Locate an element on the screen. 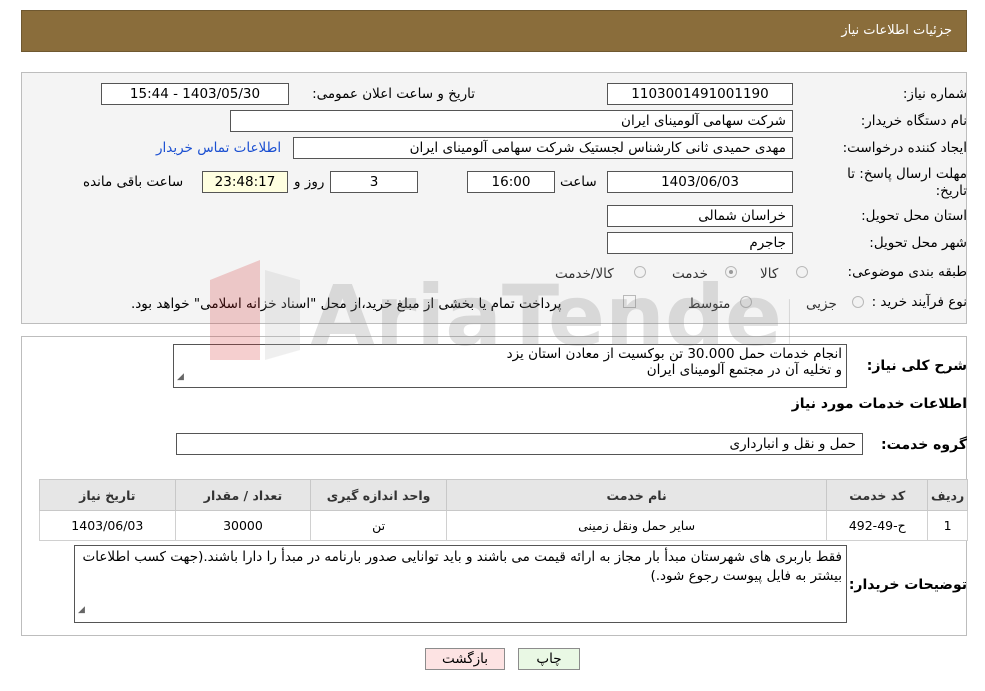 This screenshot has height=691, width=985. page-title: جزئیات اطلاعات نیاز is located at coordinates (896, 30).